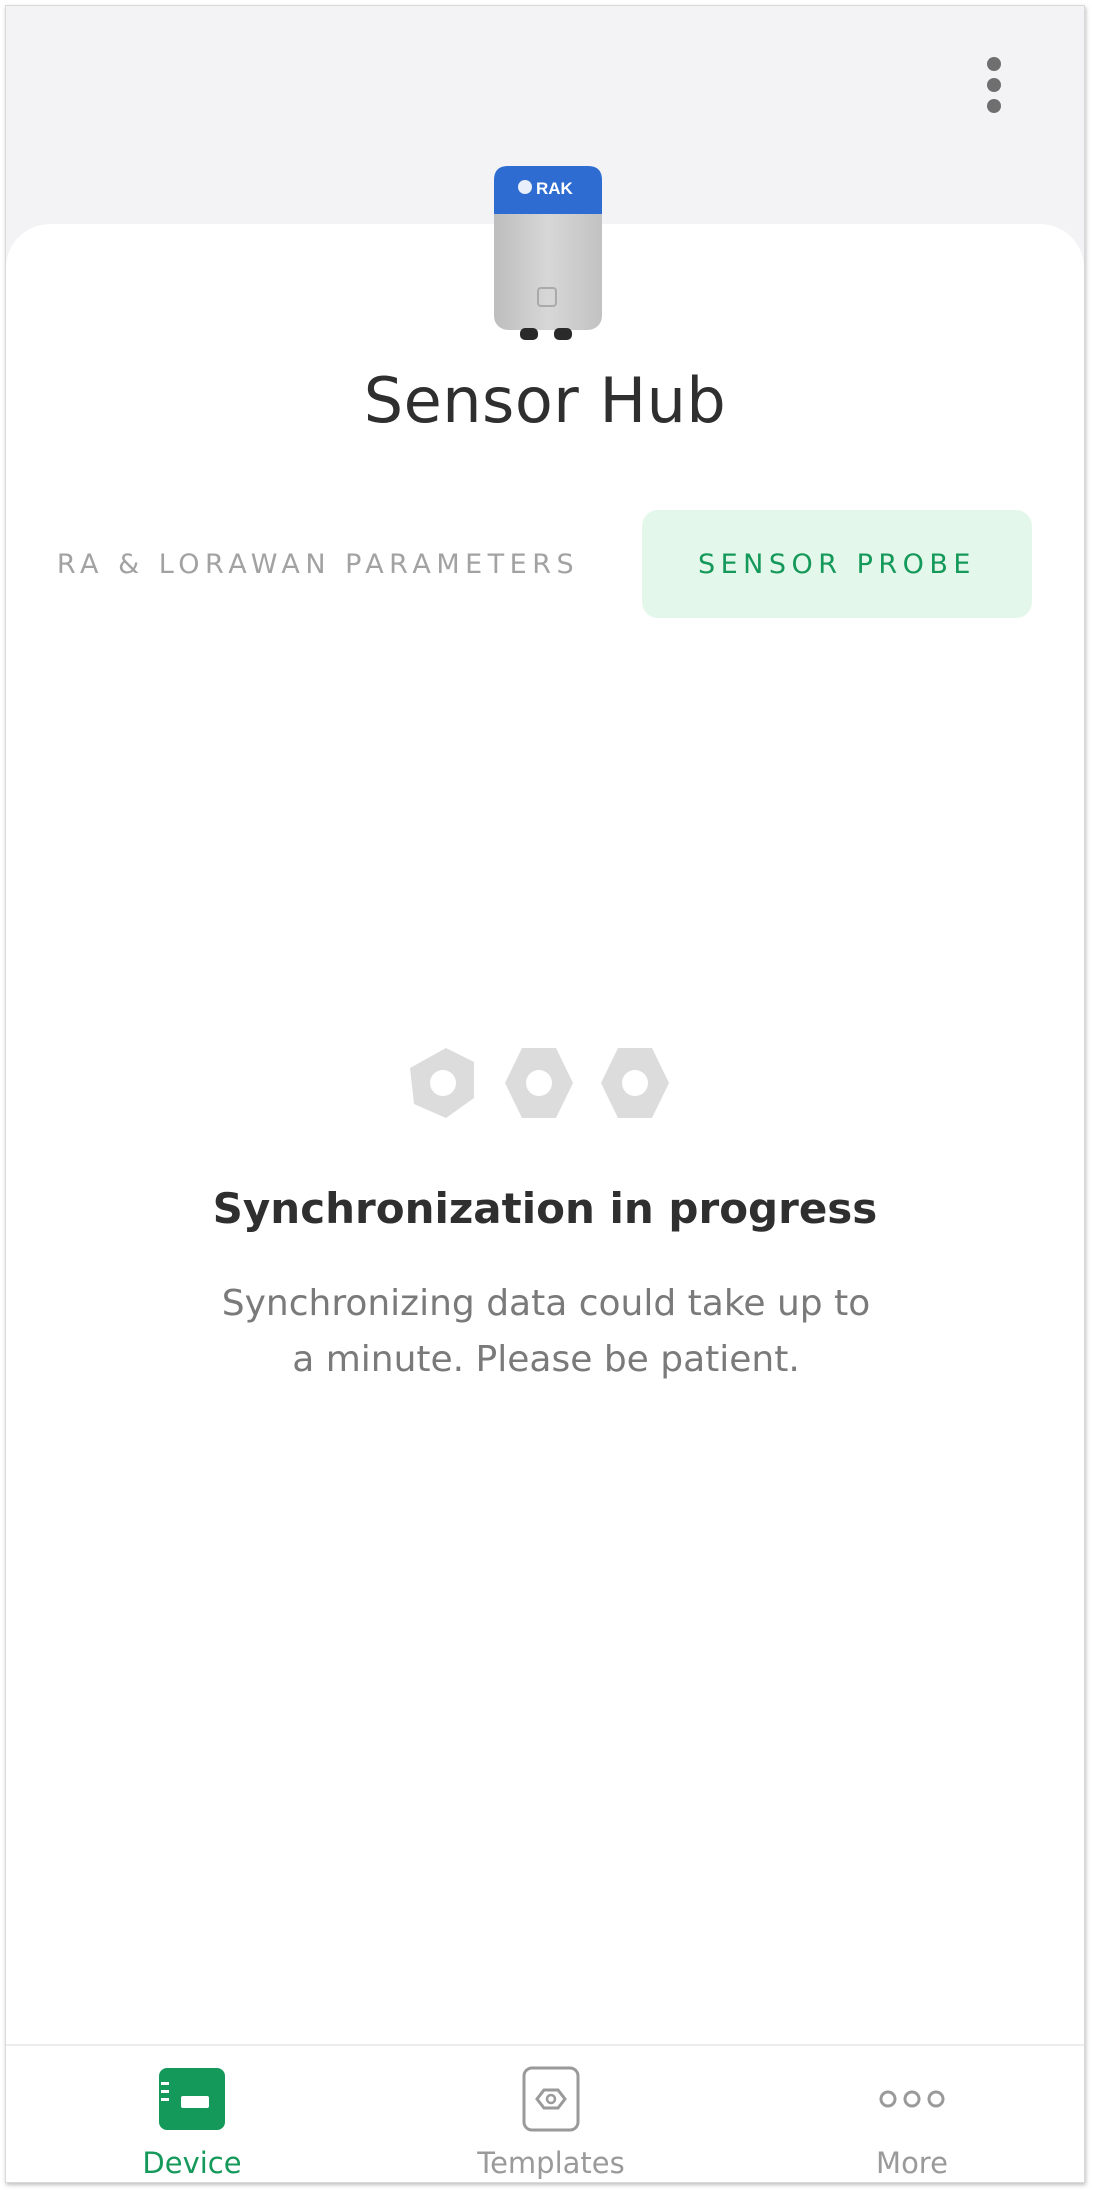  I want to click on nav-label-more: More, so click(912, 2163).